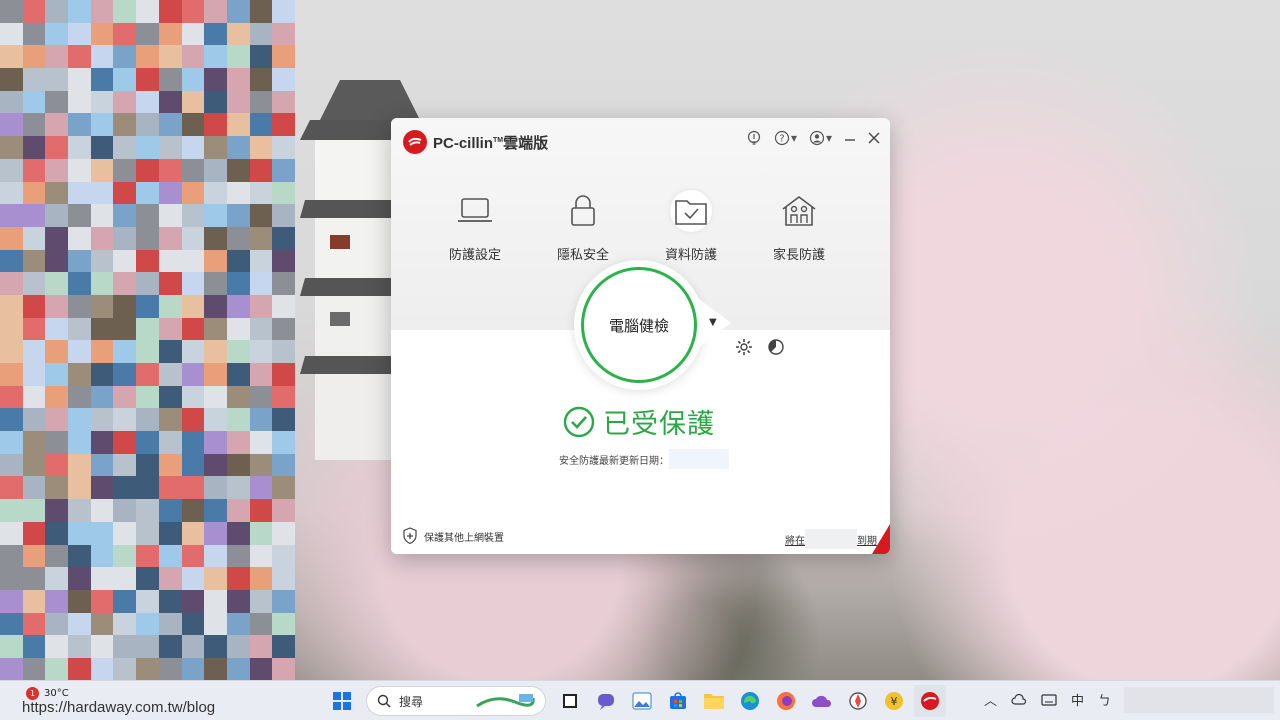 The image size is (1280, 720). What do you see at coordinates (1049, 699) in the screenshot?
I see `keyboard-icon` at bounding box center [1049, 699].